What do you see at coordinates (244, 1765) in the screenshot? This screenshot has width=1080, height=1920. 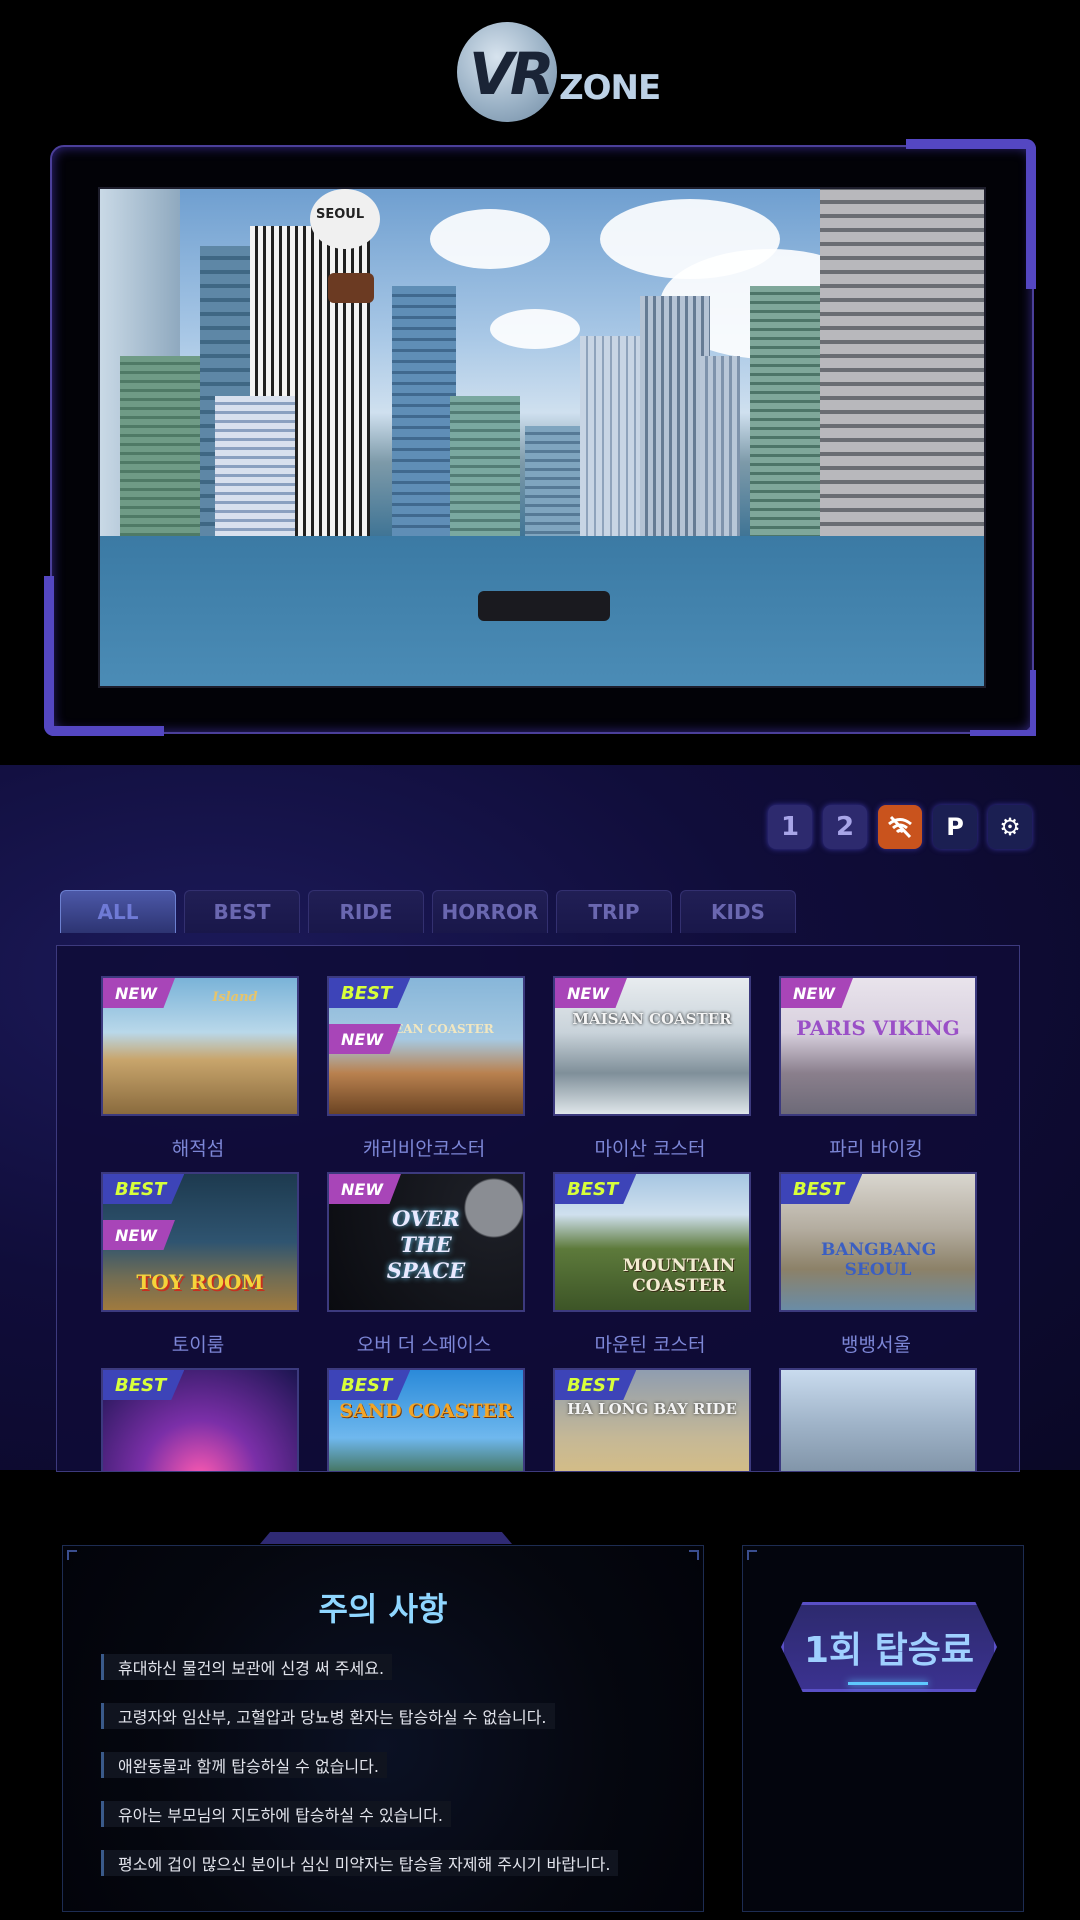 I see `notice-item: 애완동물과 함께 탑승하실 수 없습니다.` at bounding box center [244, 1765].